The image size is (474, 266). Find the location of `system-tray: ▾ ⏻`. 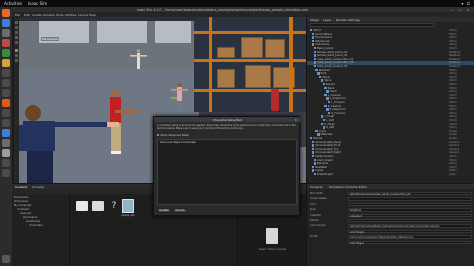

system-tray: ▾ ⏻ is located at coordinates (466, 3).